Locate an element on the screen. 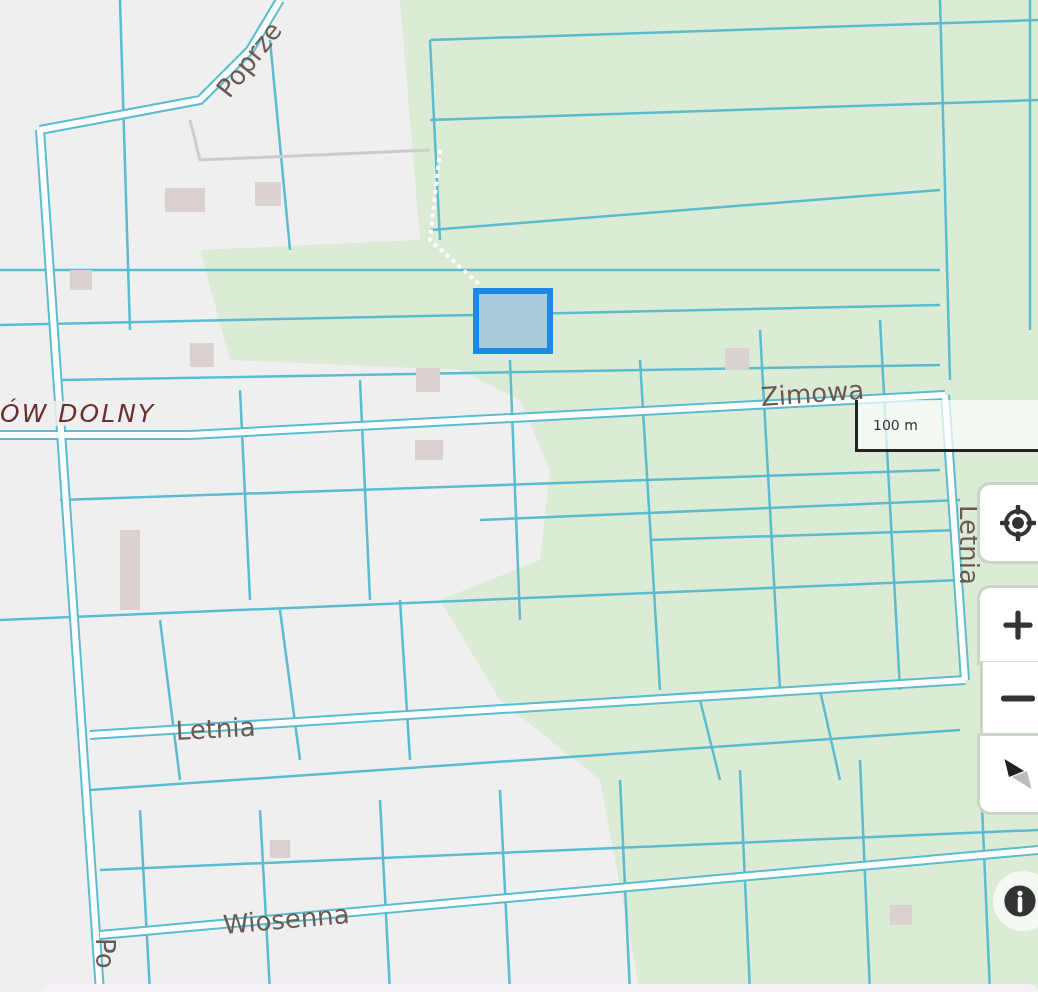  zoom-in-button is located at coordinates (1009, 625).